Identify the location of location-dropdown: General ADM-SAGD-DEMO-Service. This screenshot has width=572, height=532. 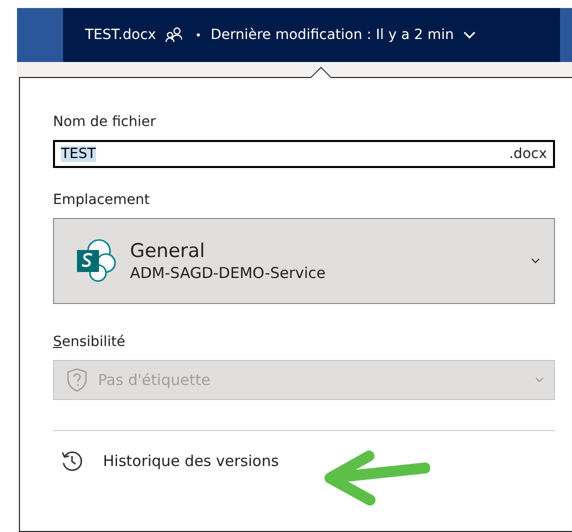
(304, 261).